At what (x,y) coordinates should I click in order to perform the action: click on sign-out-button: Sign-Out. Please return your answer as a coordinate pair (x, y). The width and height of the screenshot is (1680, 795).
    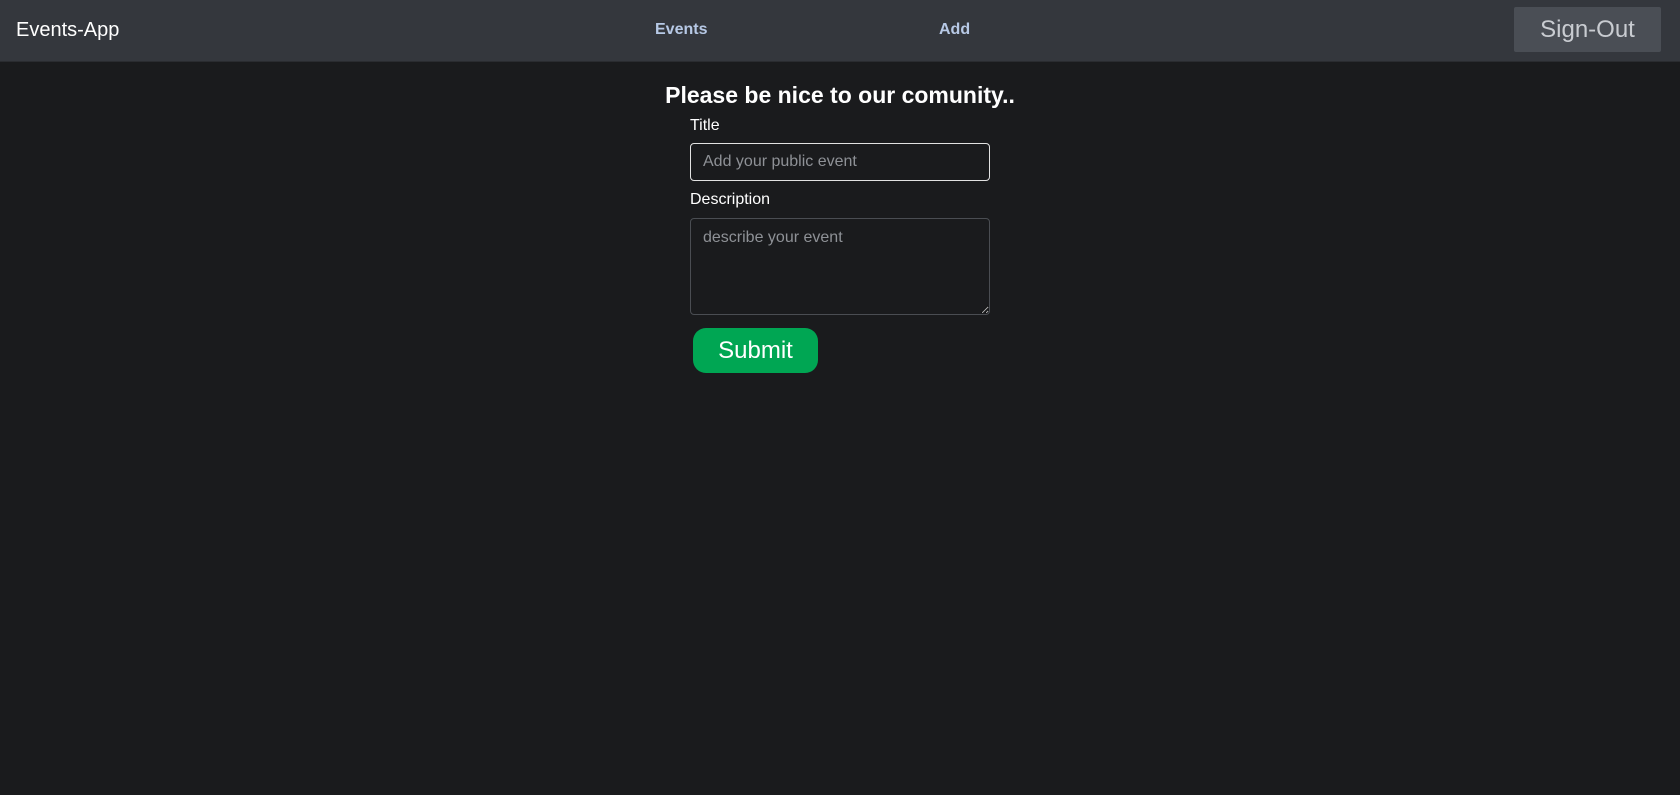
    Looking at the image, I should click on (1587, 29).